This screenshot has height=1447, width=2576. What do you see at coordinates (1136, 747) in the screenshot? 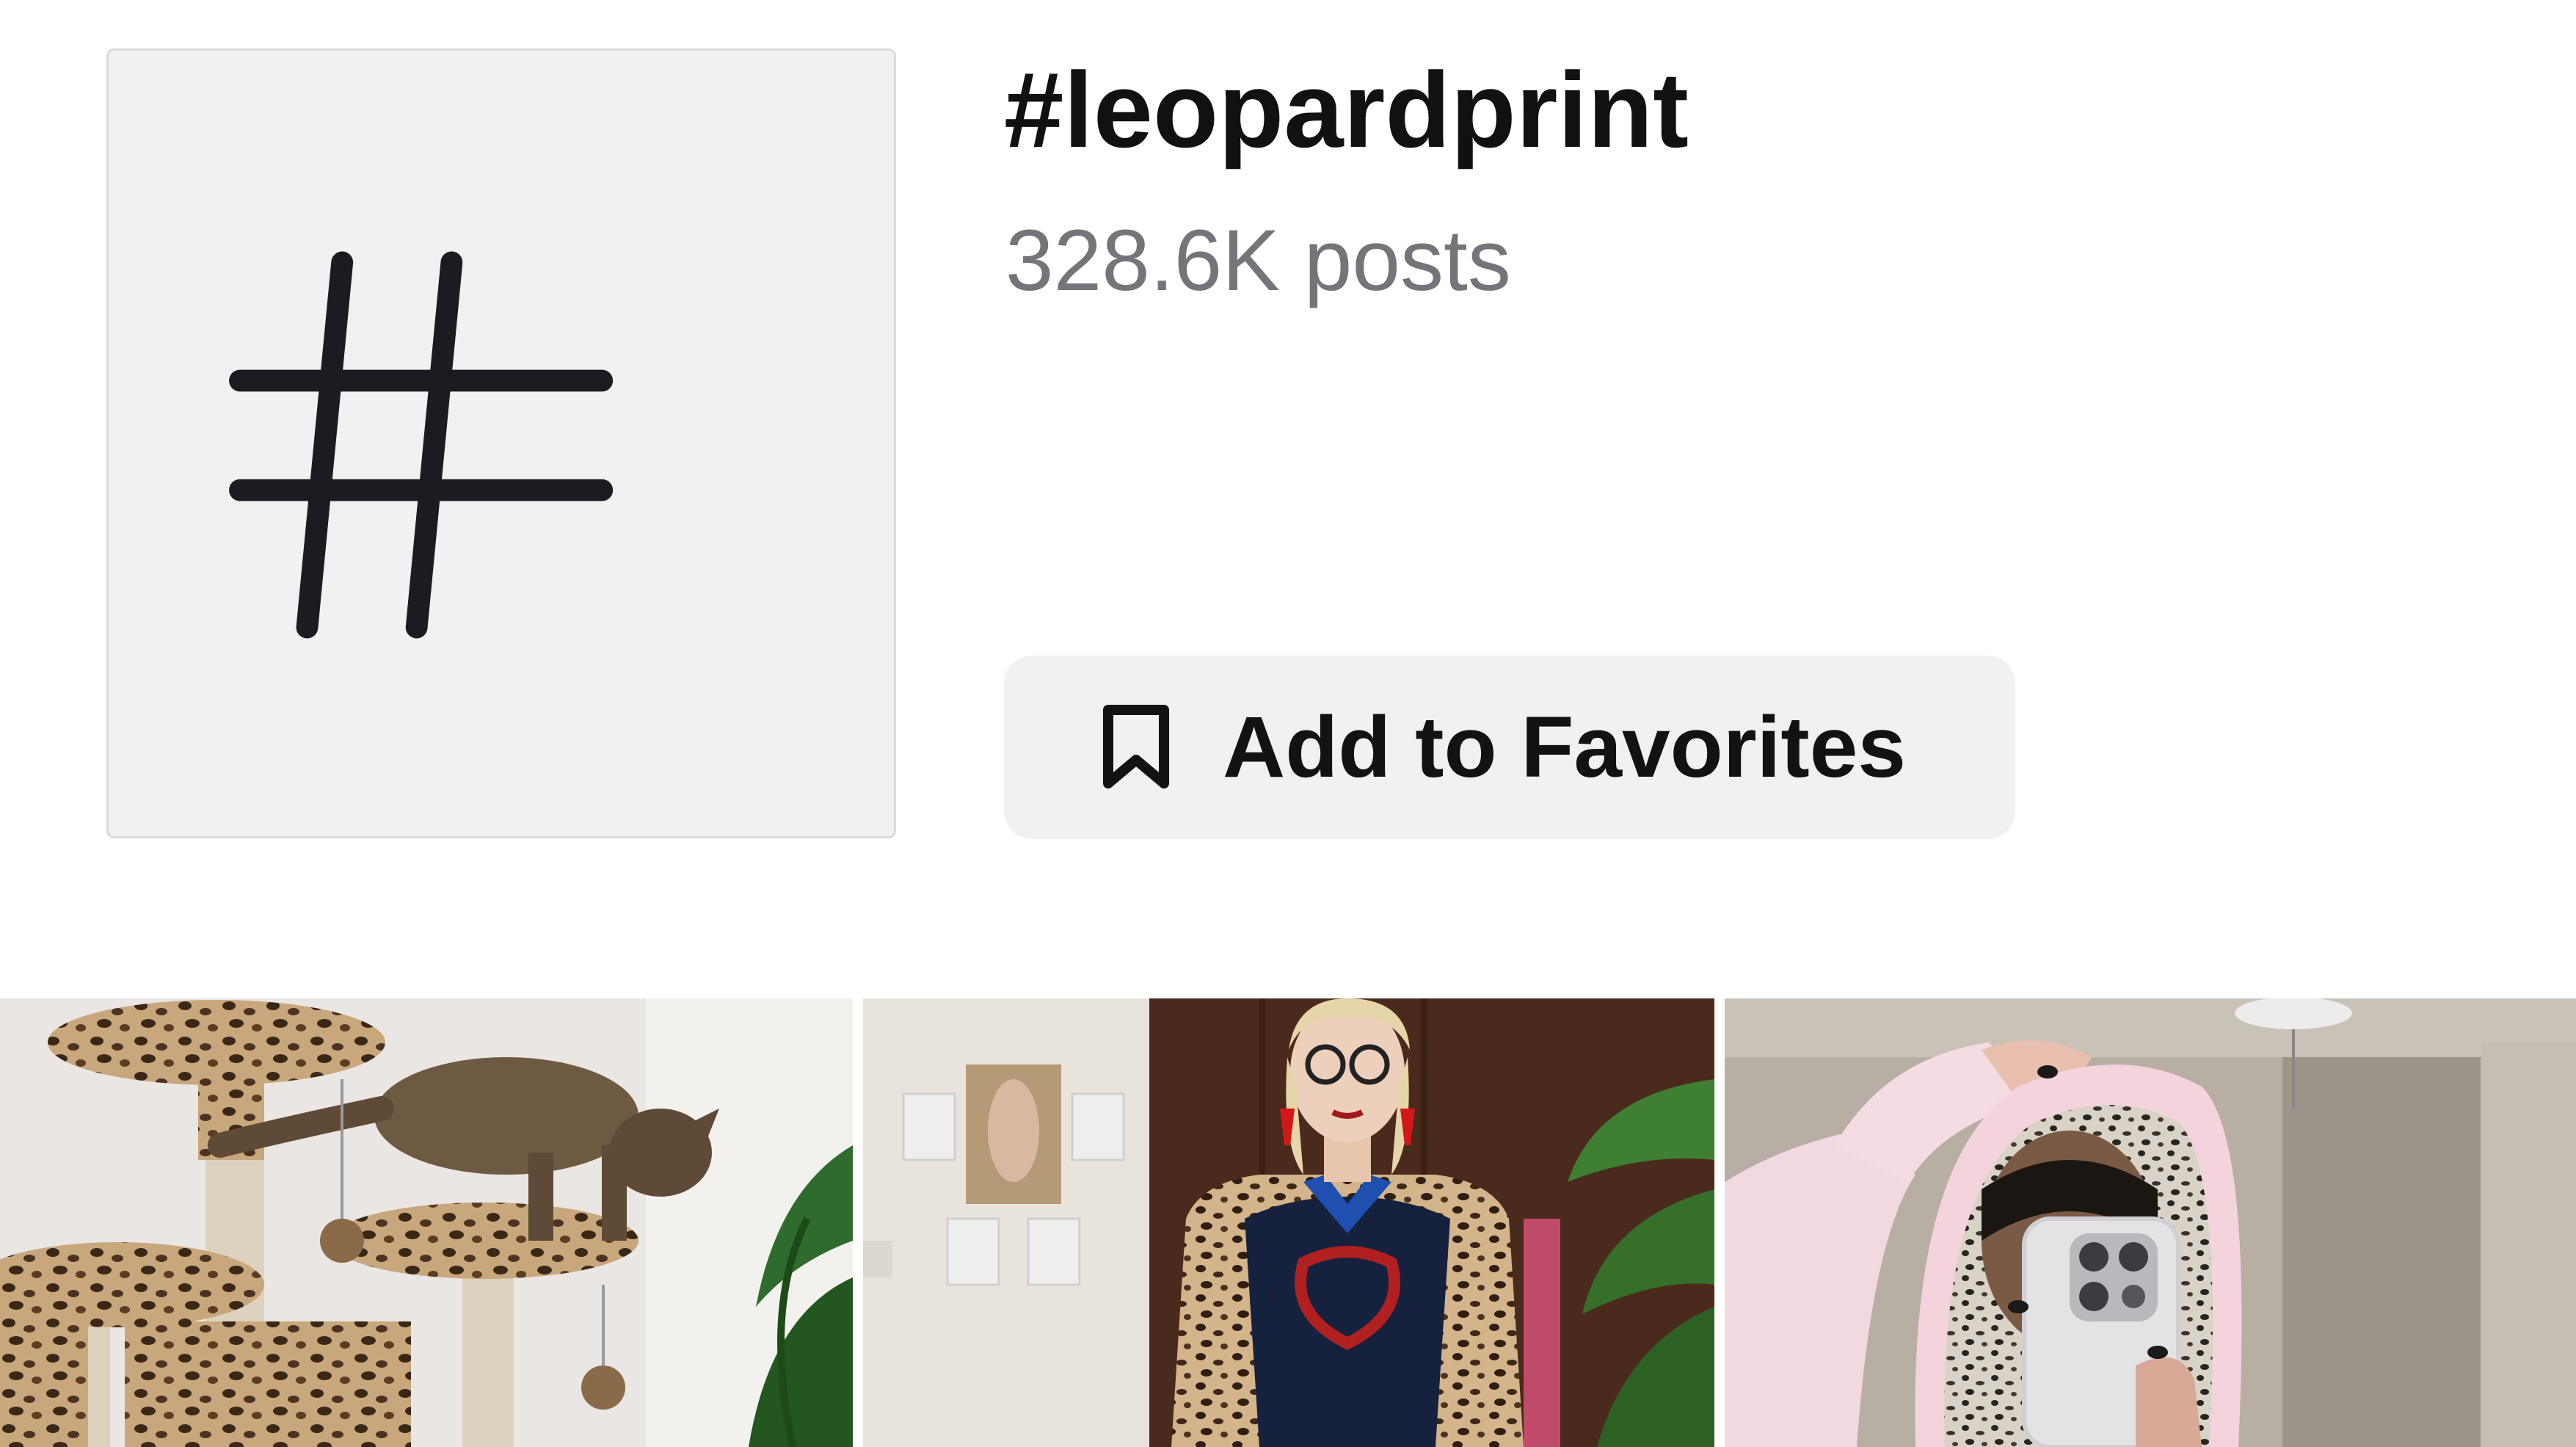
I see `bookmark-icon` at bounding box center [1136, 747].